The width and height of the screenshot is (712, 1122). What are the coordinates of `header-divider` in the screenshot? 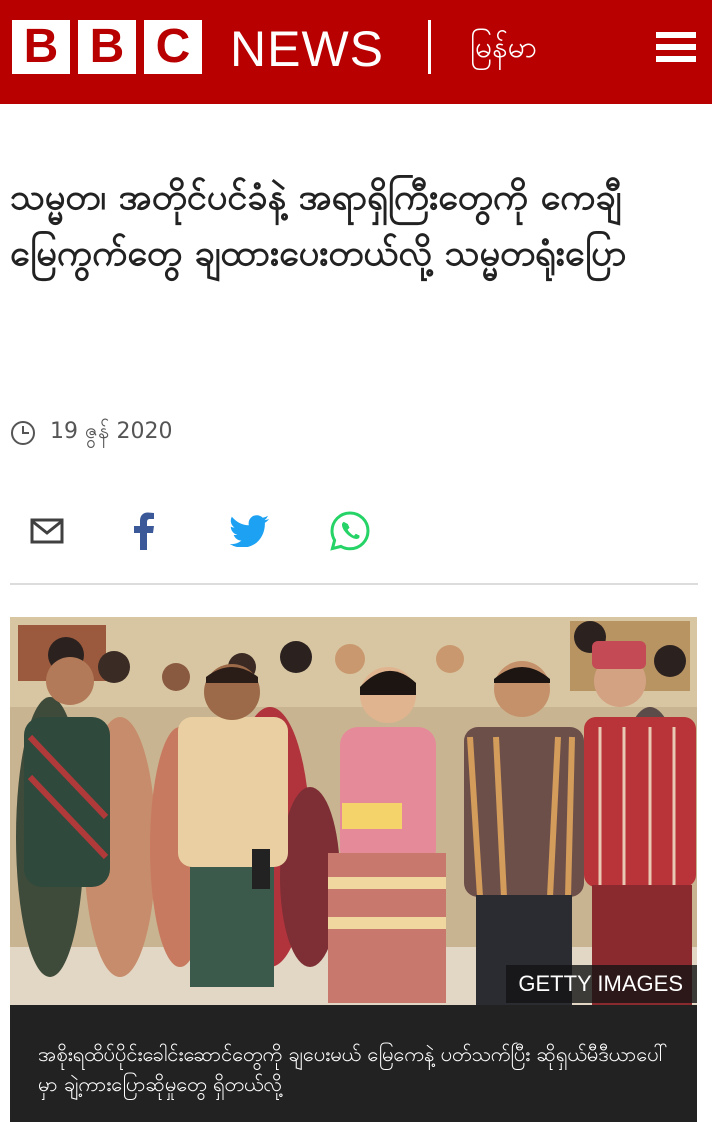 It's located at (429, 47).